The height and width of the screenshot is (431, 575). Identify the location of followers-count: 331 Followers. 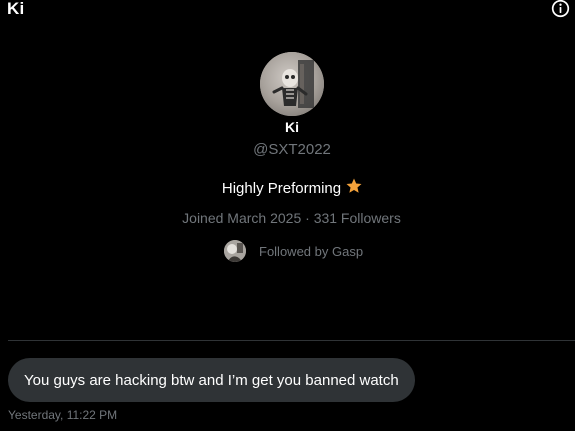
(357, 218).